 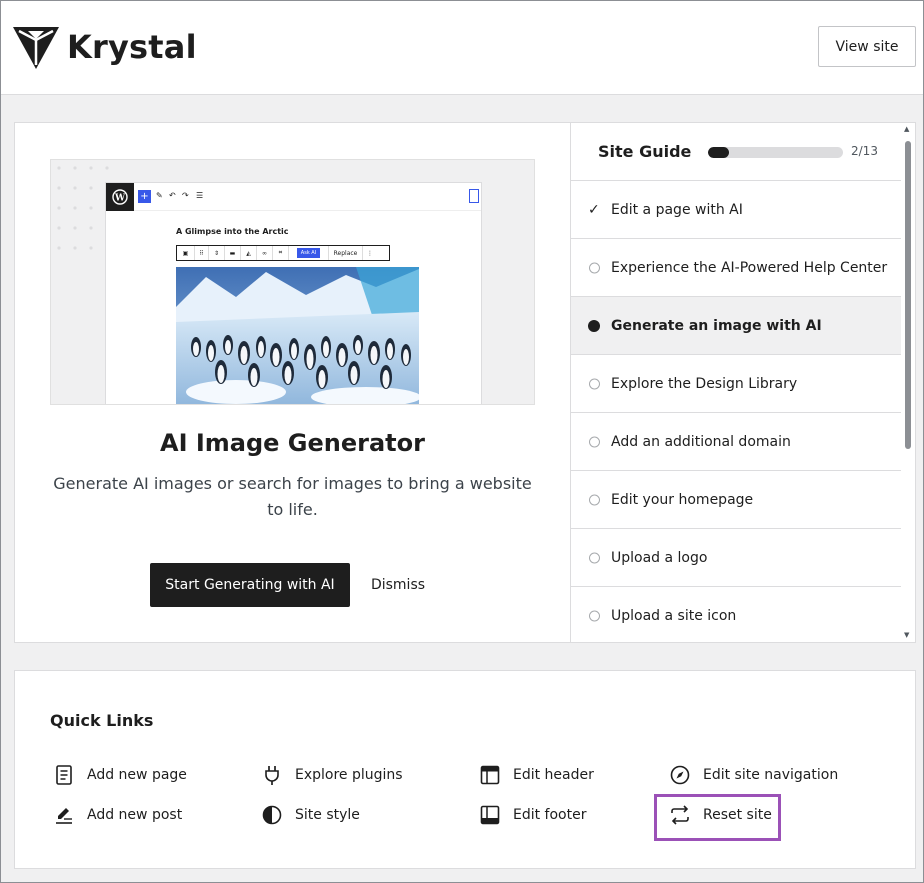 What do you see at coordinates (490, 775) in the screenshot?
I see `header-layout-icon` at bounding box center [490, 775].